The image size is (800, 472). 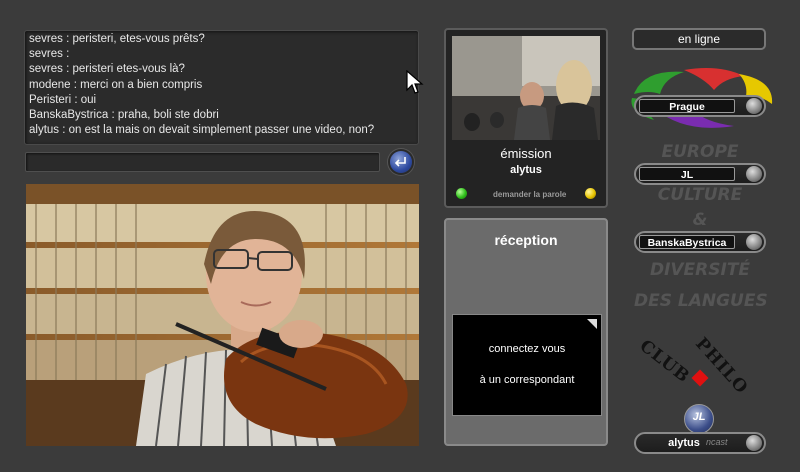 I want to click on brand-logo-text: JL, so click(x=699, y=417).